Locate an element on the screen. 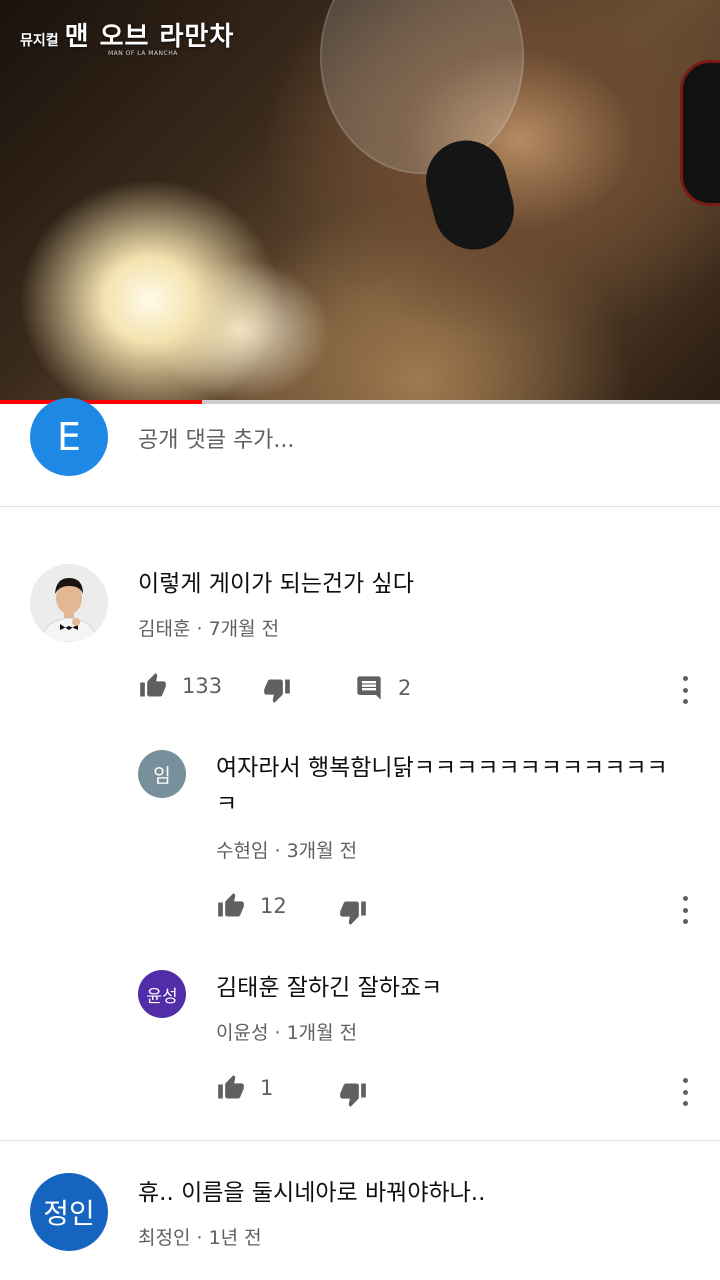  comment-meta: 최정인 · 1년 전 is located at coordinates (200, 1236).